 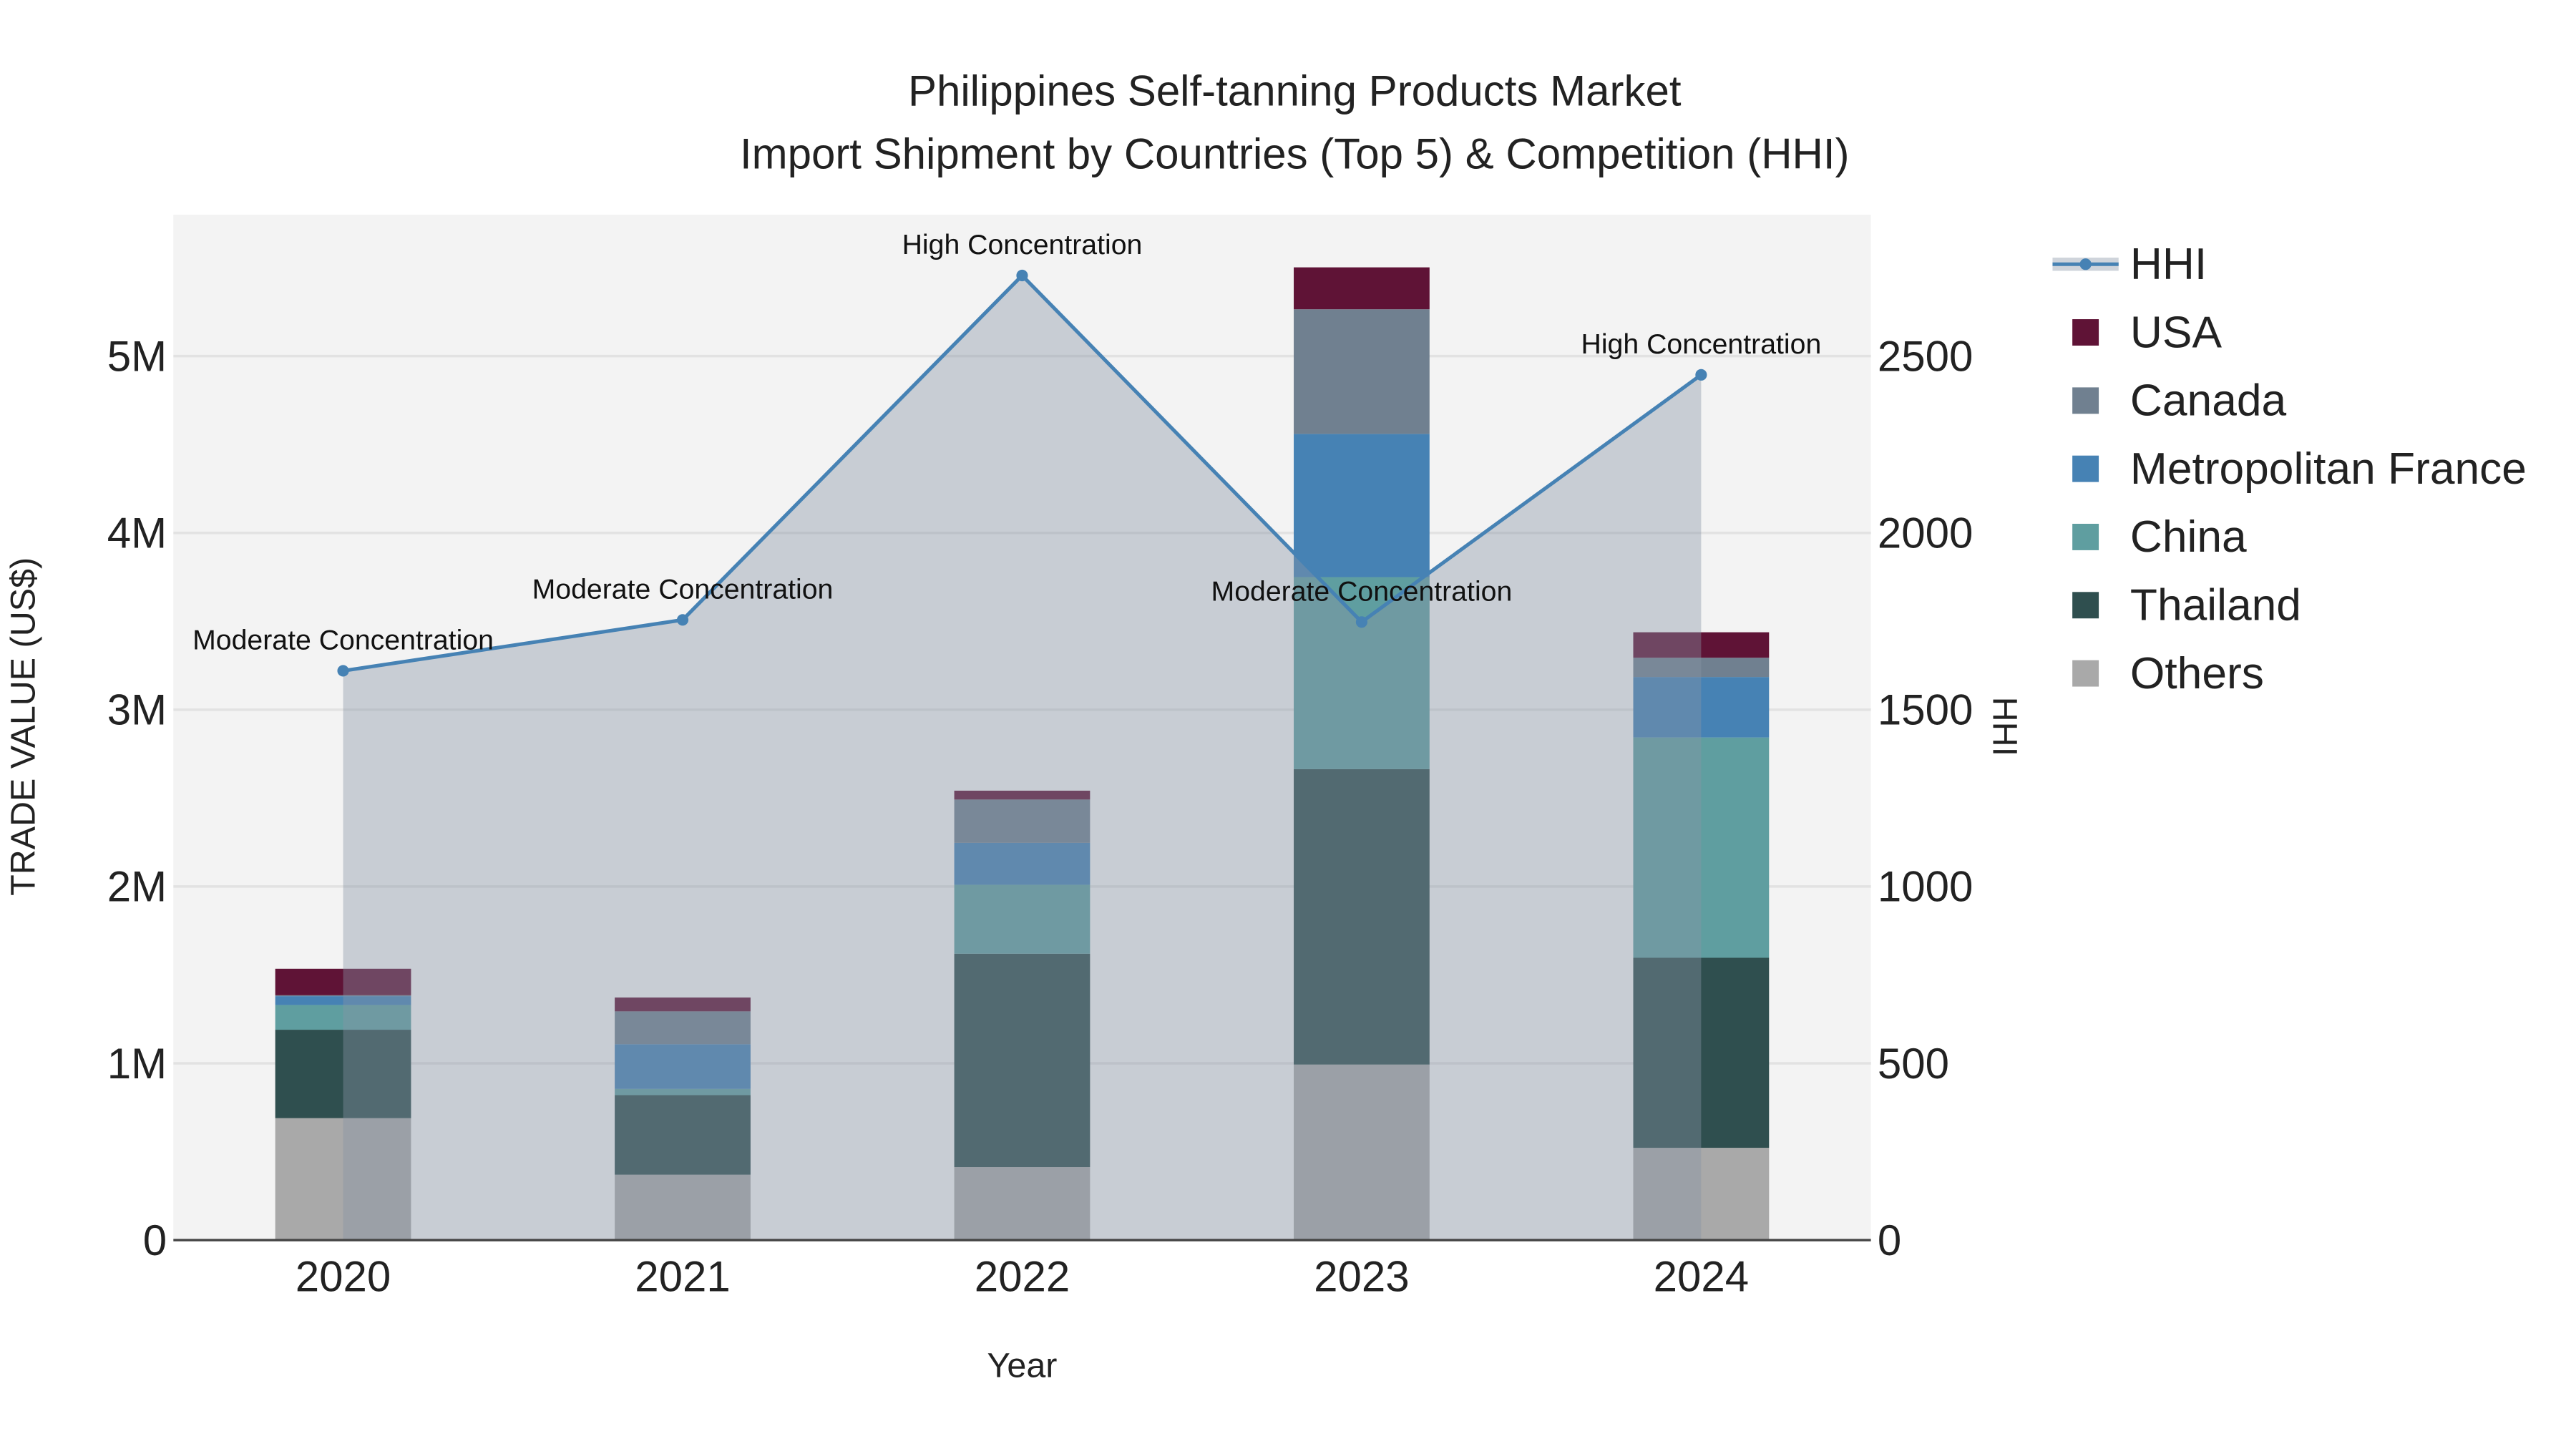 What do you see at coordinates (2168, 264) in the screenshot?
I see `legend-label: HHI` at bounding box center [2168, 264].